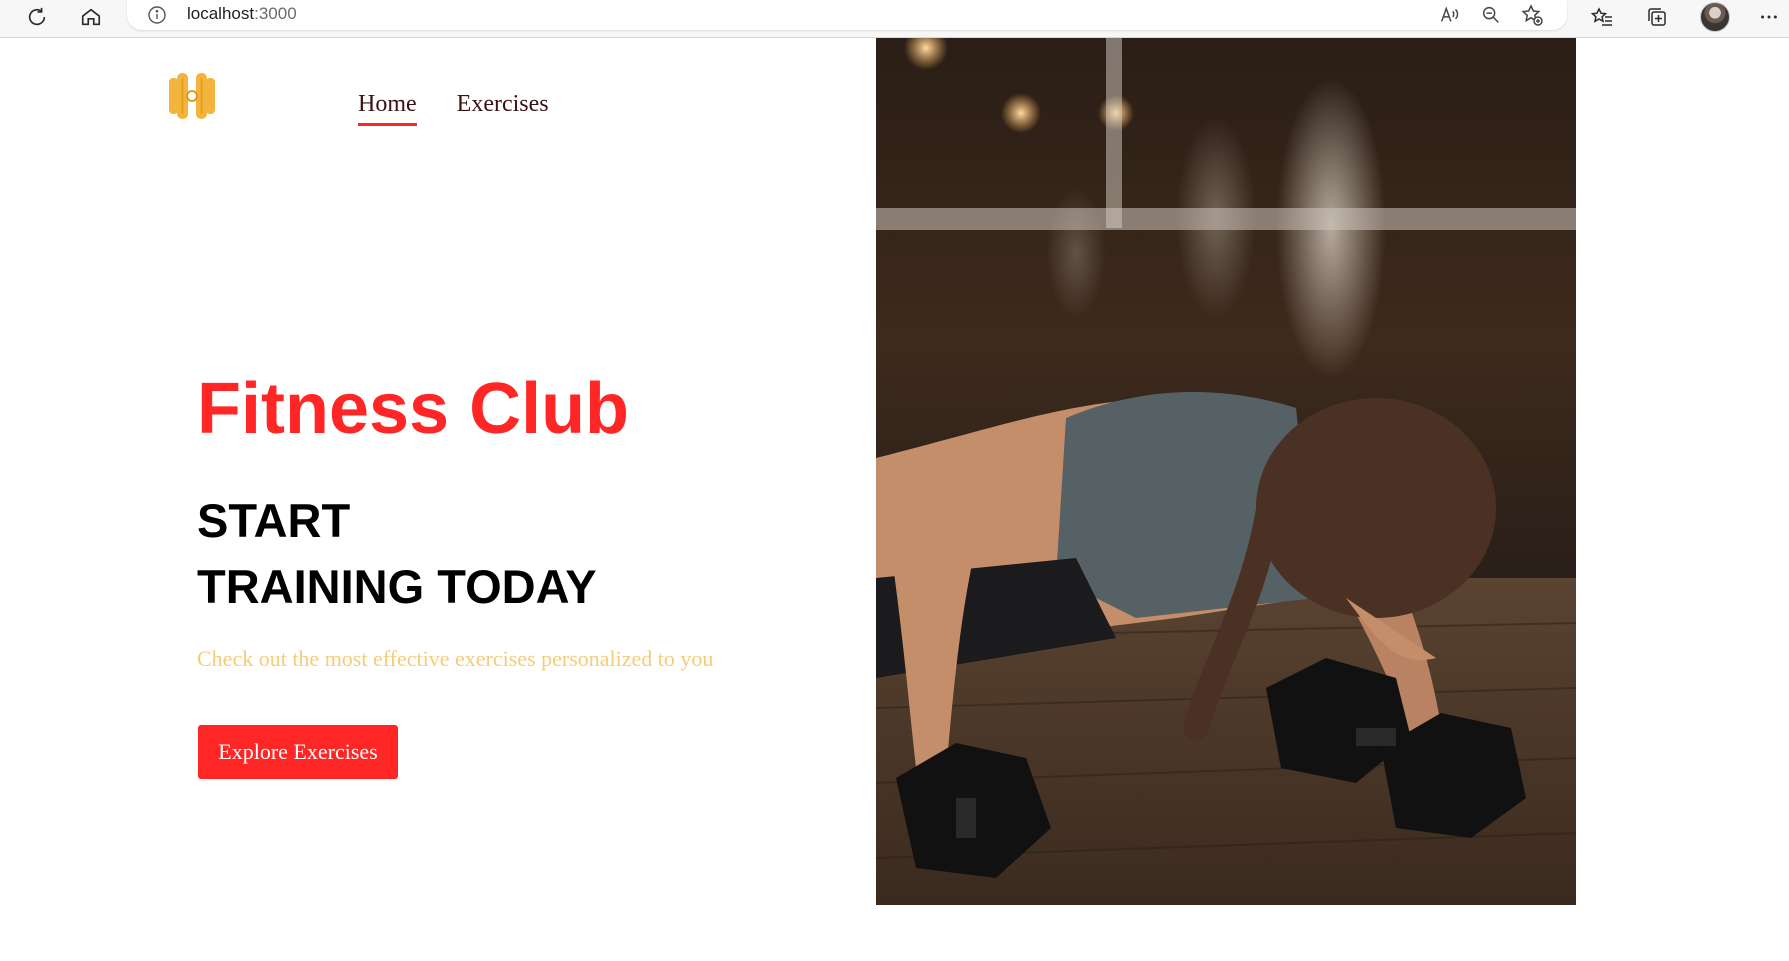 The image size is (1789, 961). I want to click on explore-exercises-button: Explore Exercises, so click(298, 752).